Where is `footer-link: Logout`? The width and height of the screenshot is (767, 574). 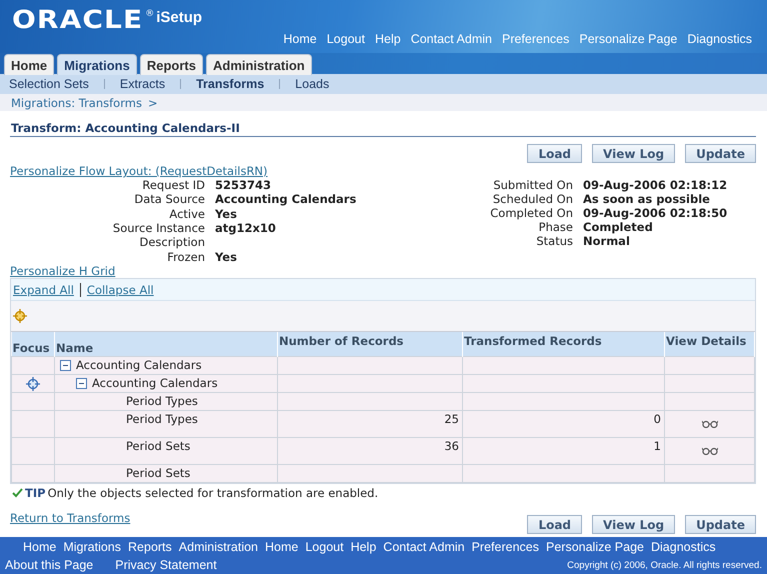 footer-link: Logout is located at coordinates (324, 547).